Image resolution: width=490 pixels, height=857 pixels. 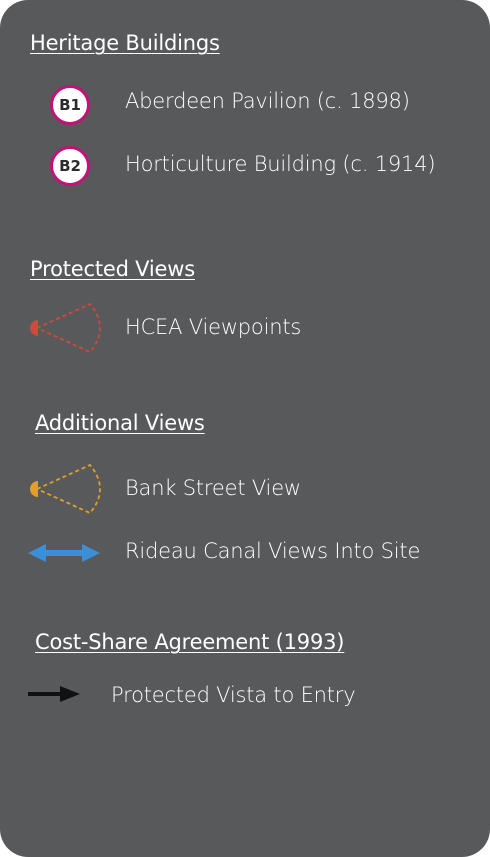 I want to click on legend-label-horticulture-building: Horticulture Building (c. 1914), so click(x=280, y=164).